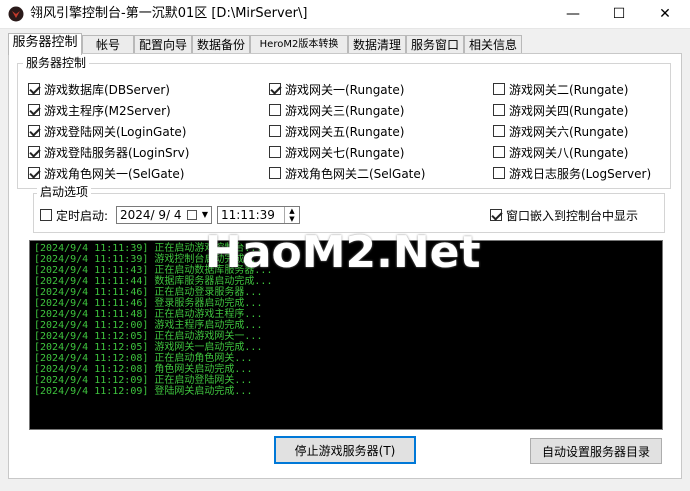 The height and width of the screenshot is (491, 690). I want to click on checkbox-label: 游戏网关一(Rungate), so click(345, 89).